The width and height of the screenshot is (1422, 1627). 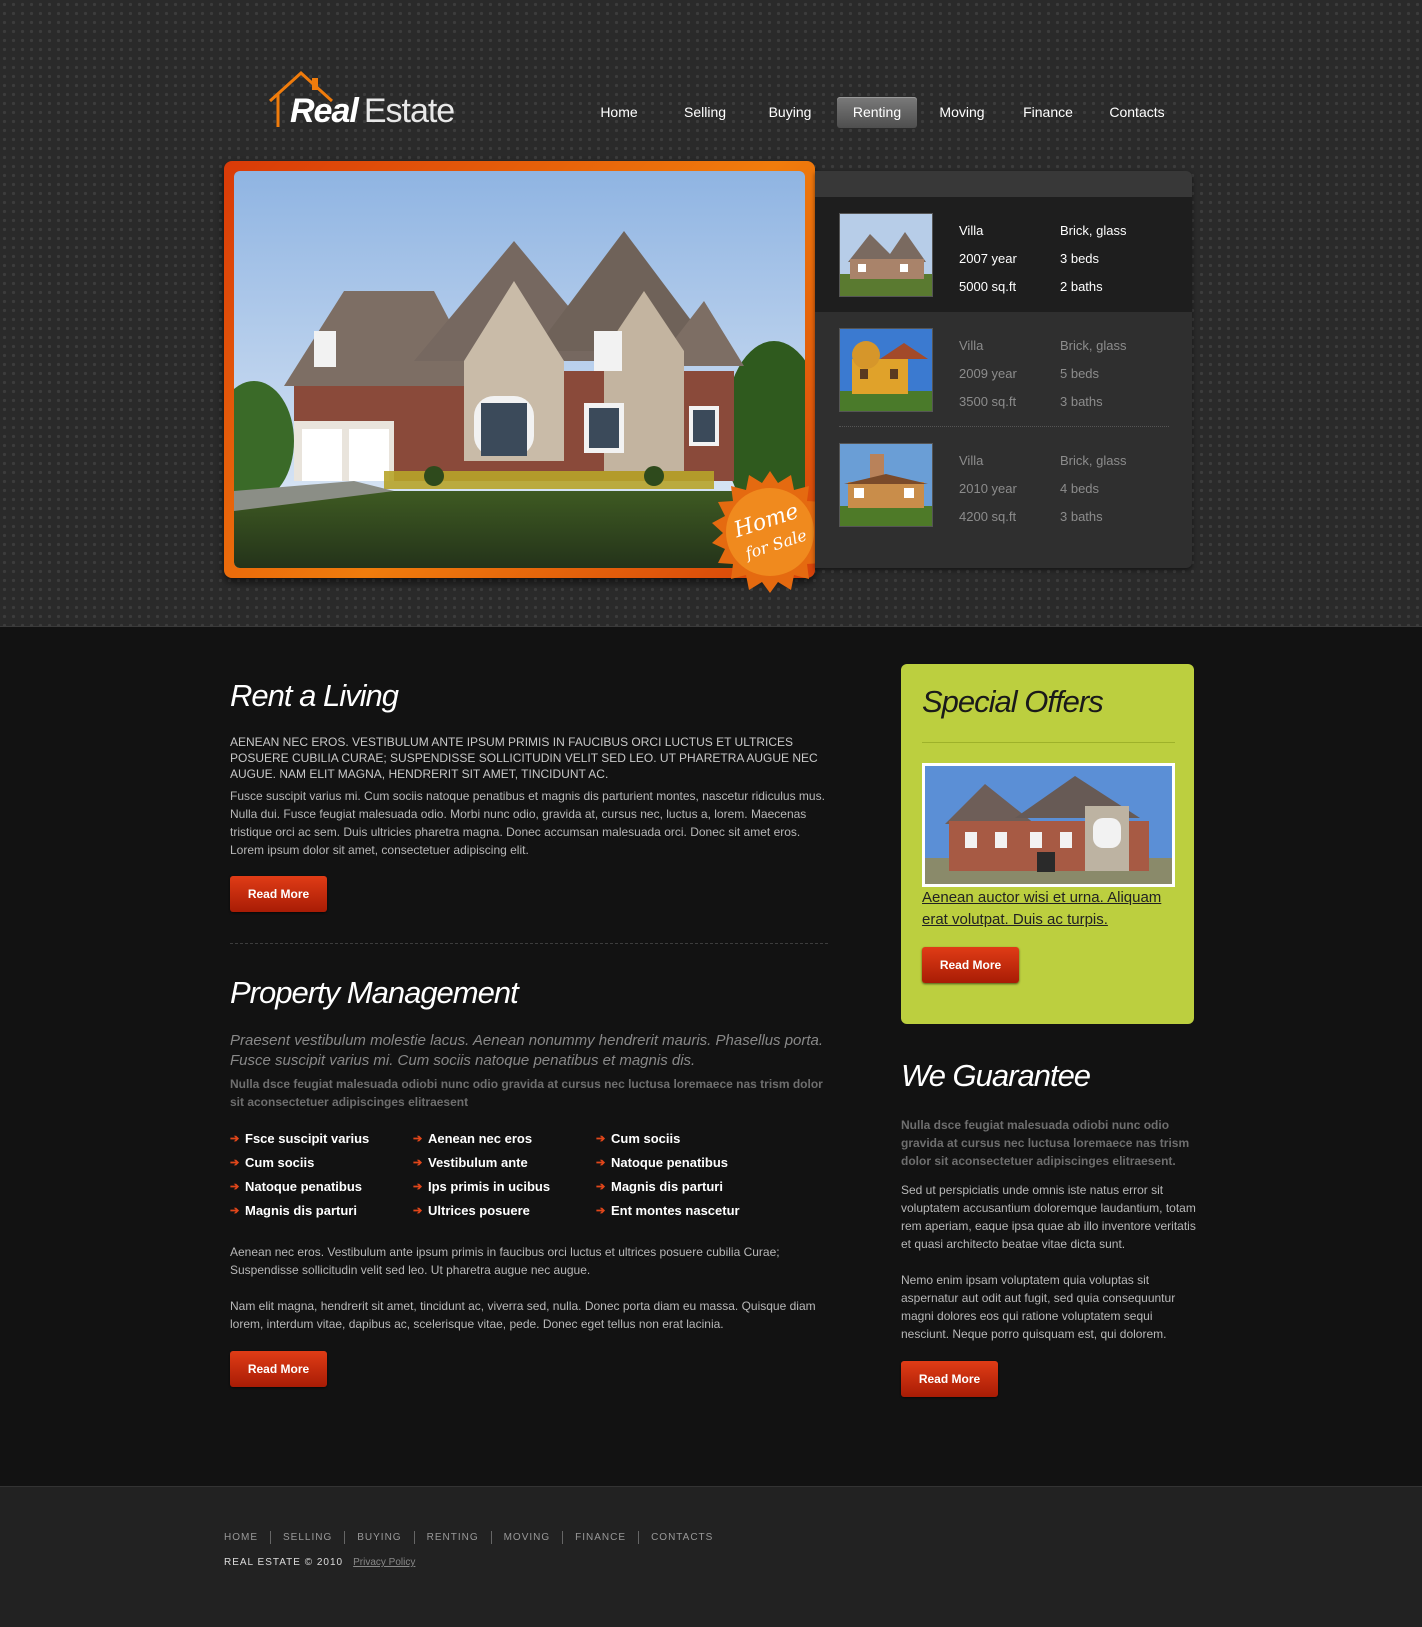 What do you see at coordinates (988, 373) in the screenshot?
I see `listing-2-year: 2009 year` at bounding box center [988, 373].